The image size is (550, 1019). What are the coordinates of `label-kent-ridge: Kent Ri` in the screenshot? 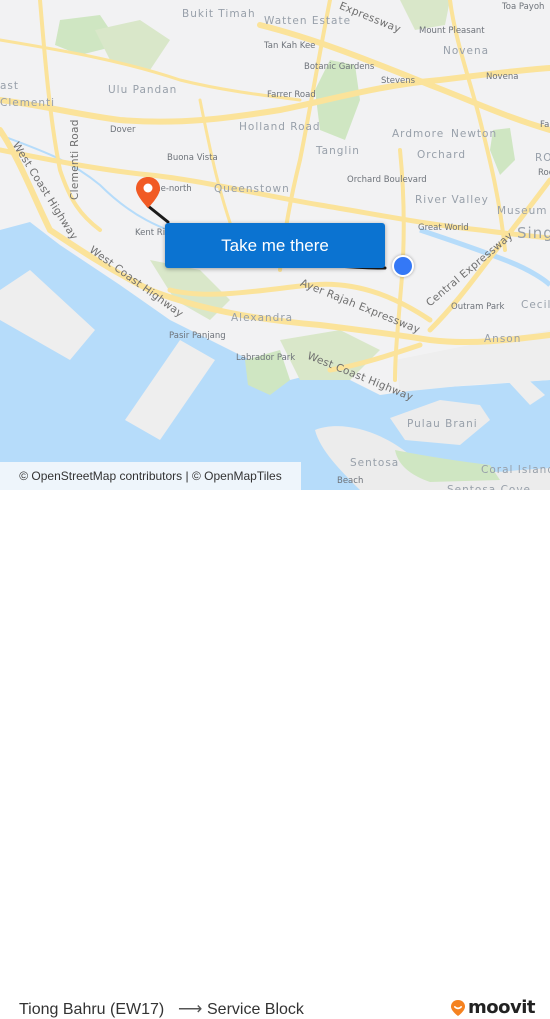 It's located at (150, 233).